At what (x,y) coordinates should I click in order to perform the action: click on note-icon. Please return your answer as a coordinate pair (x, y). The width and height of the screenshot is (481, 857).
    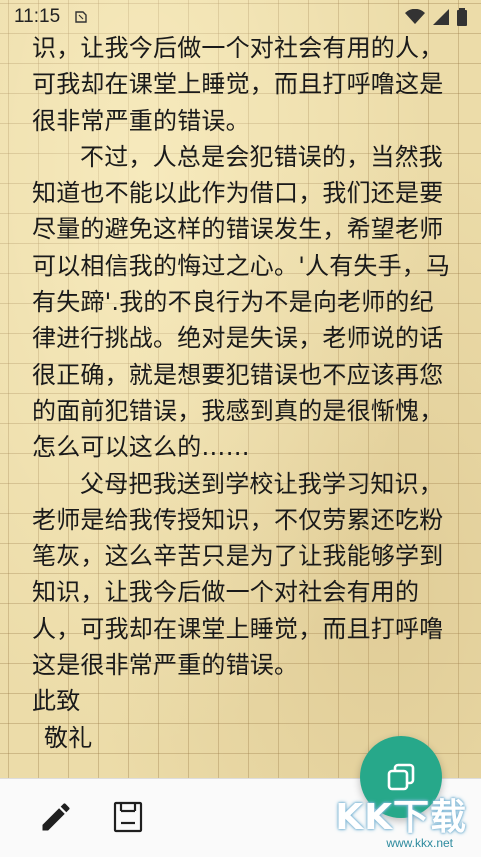
    Looking at the image, I should click on (81, 16).